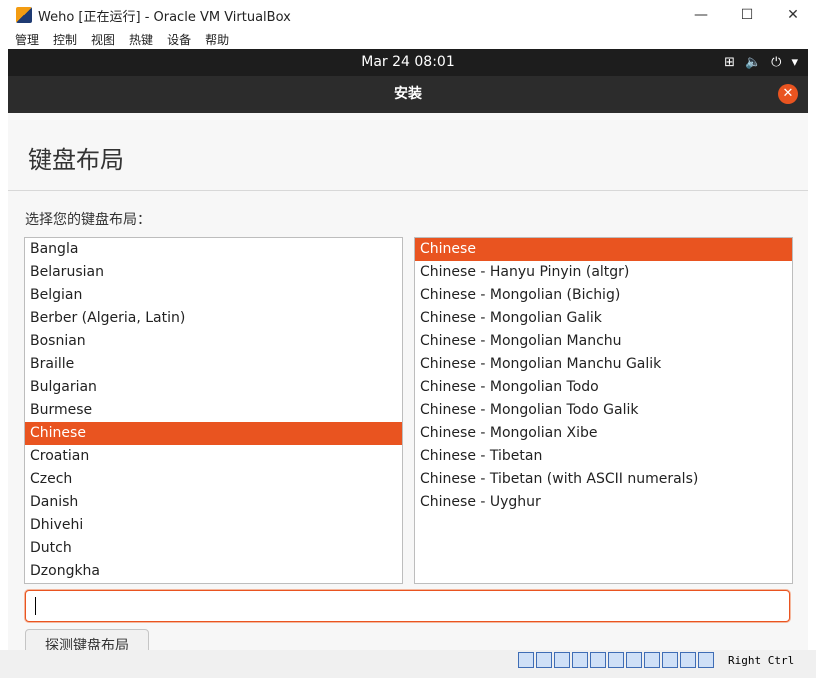 The width and height of the screenshot is (816, 678). Describe the element at coordinates (88, 220) in the screenshot. I see `layout-prompt: 选择您的键盘布局：` at that location.